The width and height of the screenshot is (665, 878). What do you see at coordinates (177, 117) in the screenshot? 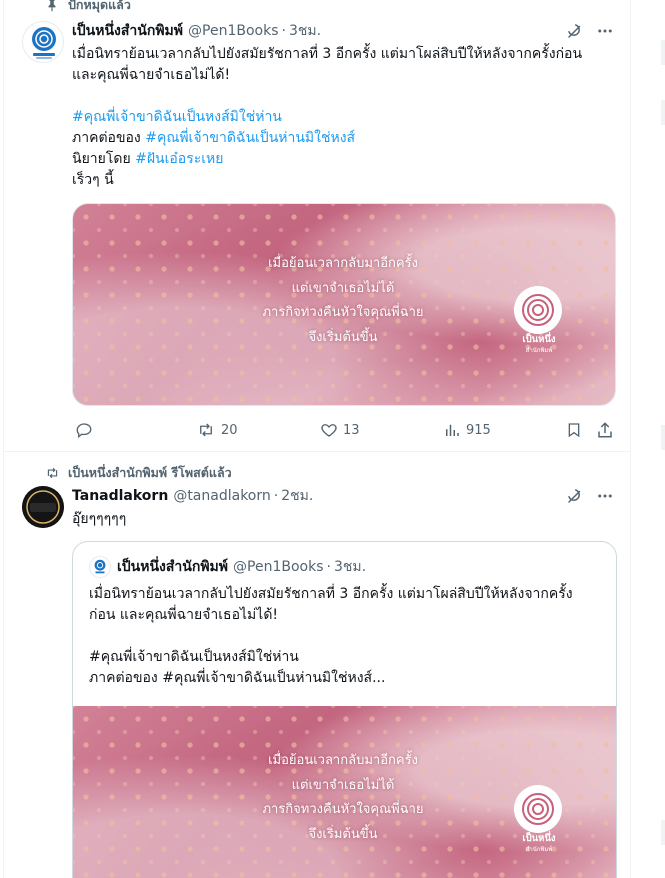
I see `hashtag-link: #คุณพี่เจ้าขาดิฉันเป็นหงส์มิใช่ห่าน` at bounding box center [177, 117].